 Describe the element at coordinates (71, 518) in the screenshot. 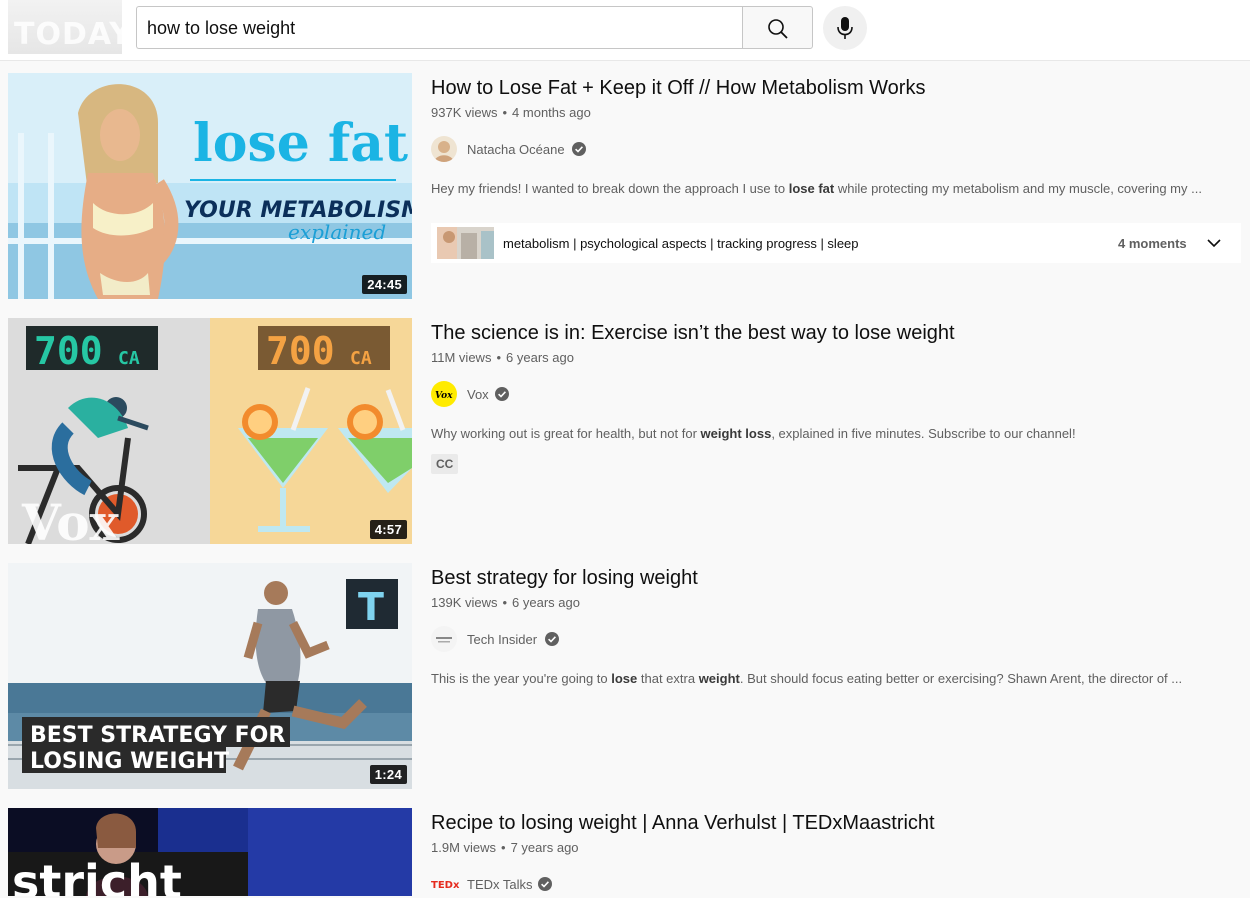

I see `vox-watermark: Vox` at that location.